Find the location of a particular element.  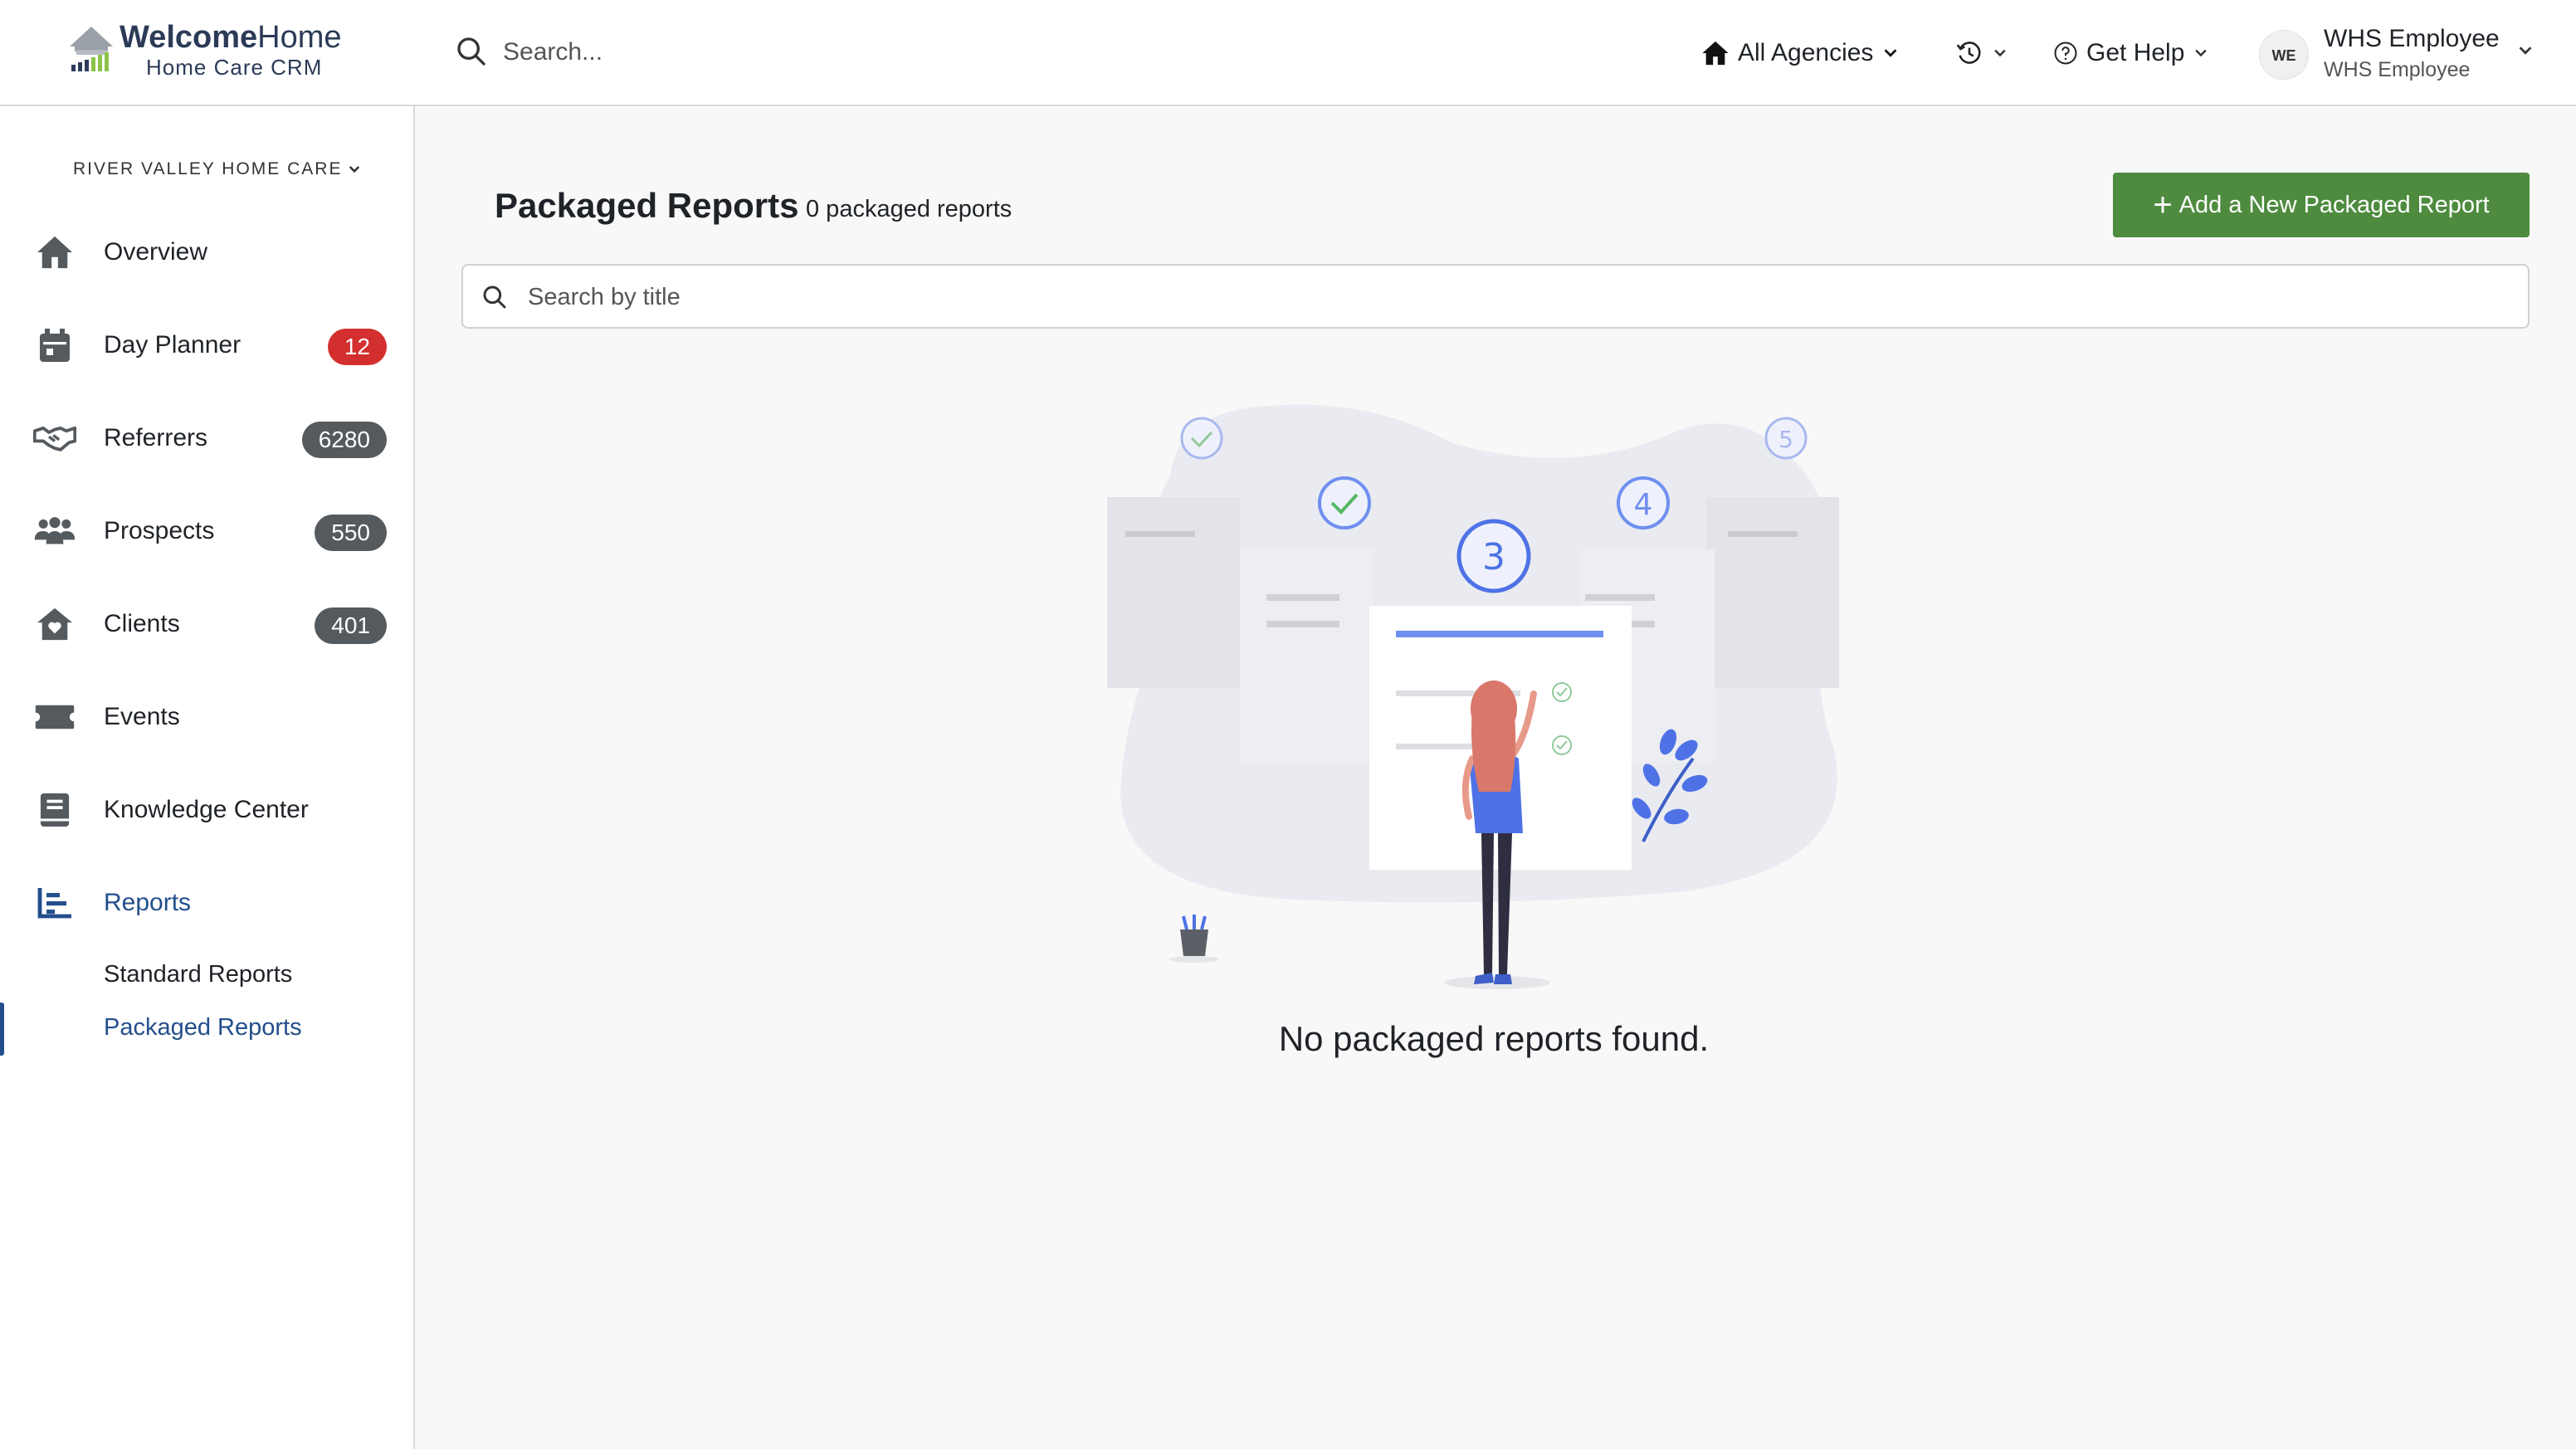

sidebar-item-label: Overview is located at coordinates (156, 252).